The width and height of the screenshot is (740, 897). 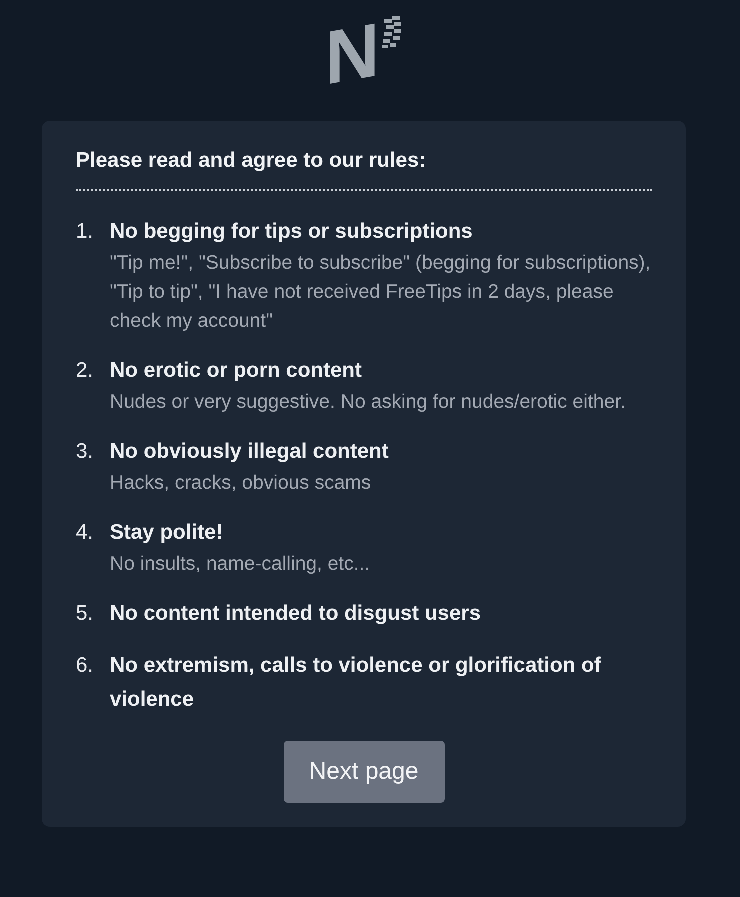 What do you see at coordinates (167, 533) in the screenshot?
I see `rule-title: Stay polite!` at bounding box center [167, 533].